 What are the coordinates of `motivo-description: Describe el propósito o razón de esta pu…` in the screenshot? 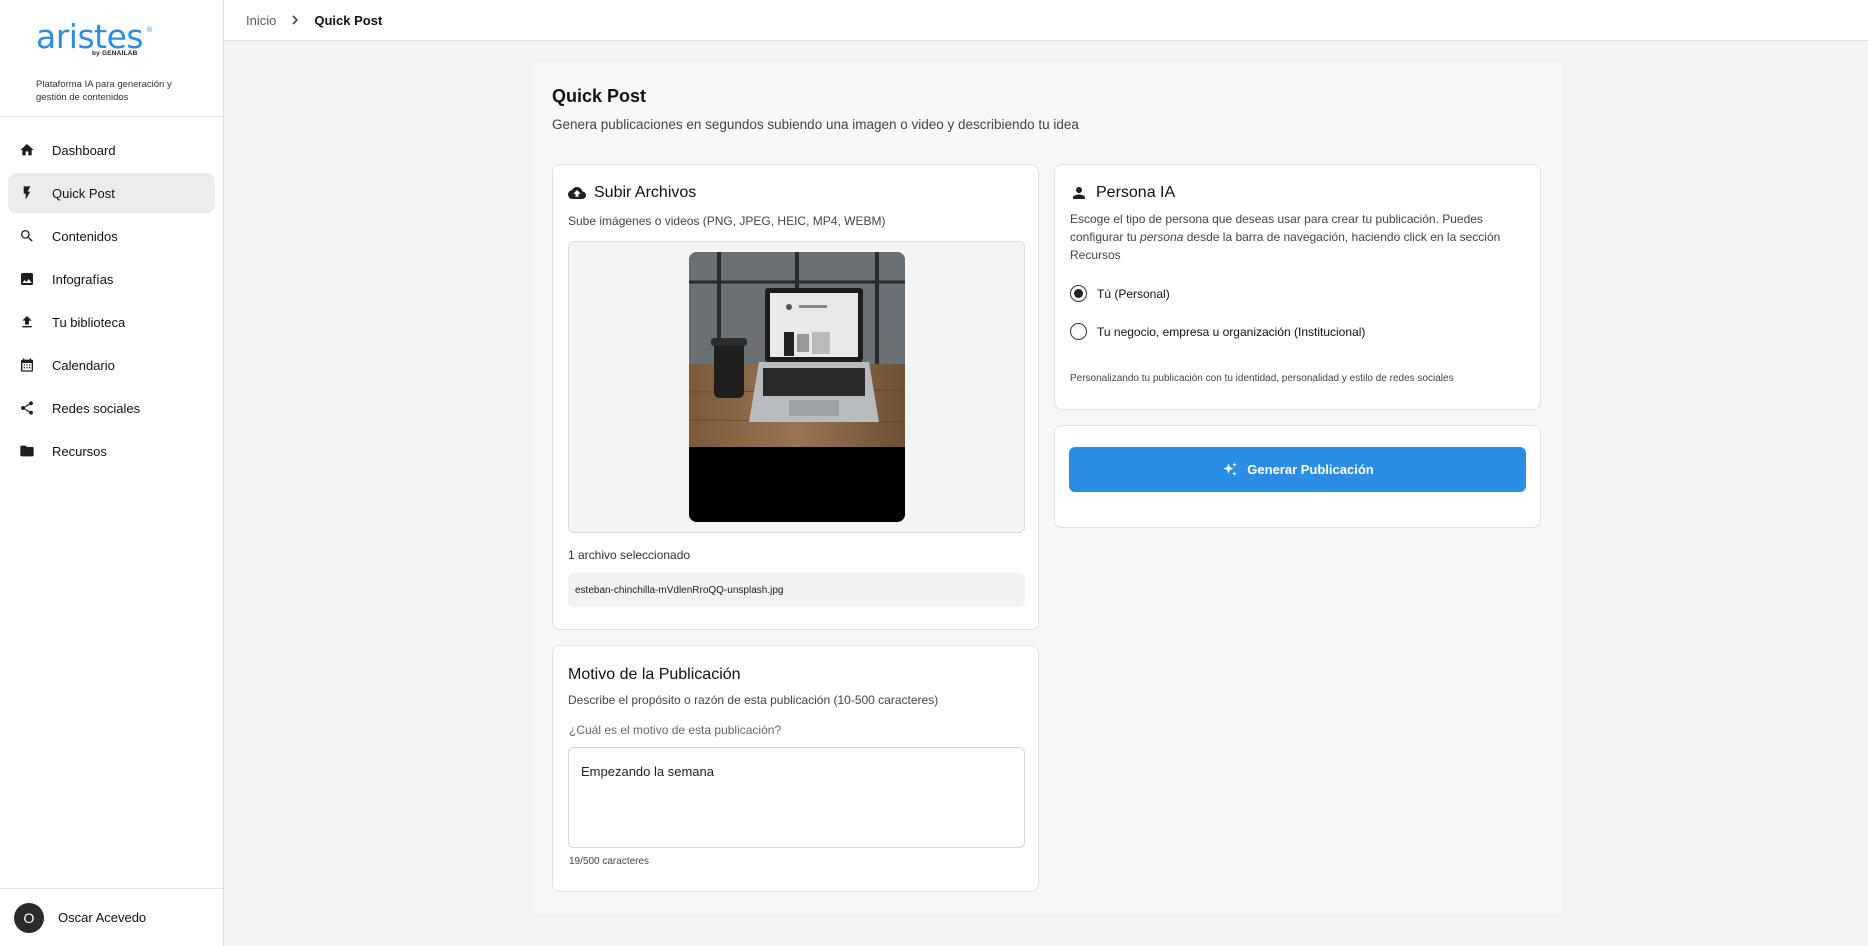 It's located at (753, 700).